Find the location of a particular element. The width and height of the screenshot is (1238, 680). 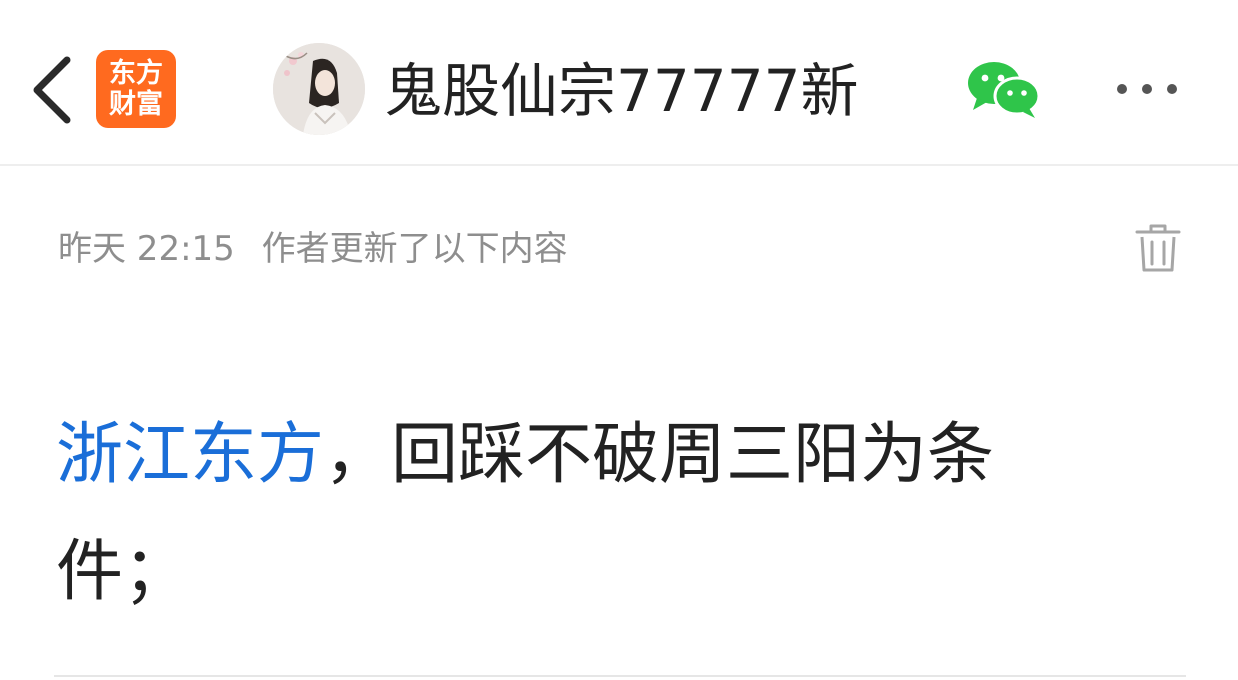

app-logo: 东方 财富 is located at coordinates (136, 89).